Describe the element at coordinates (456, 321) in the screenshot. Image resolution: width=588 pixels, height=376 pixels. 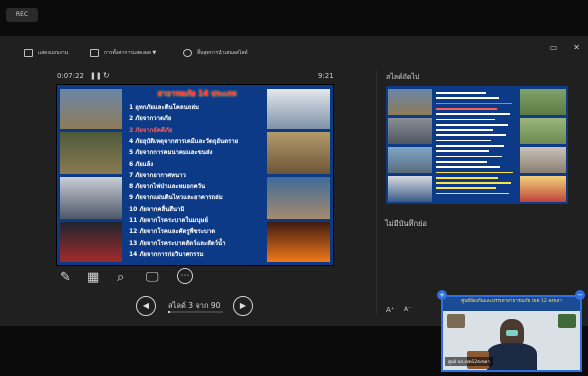
I see `logo-left-icon` at that location.